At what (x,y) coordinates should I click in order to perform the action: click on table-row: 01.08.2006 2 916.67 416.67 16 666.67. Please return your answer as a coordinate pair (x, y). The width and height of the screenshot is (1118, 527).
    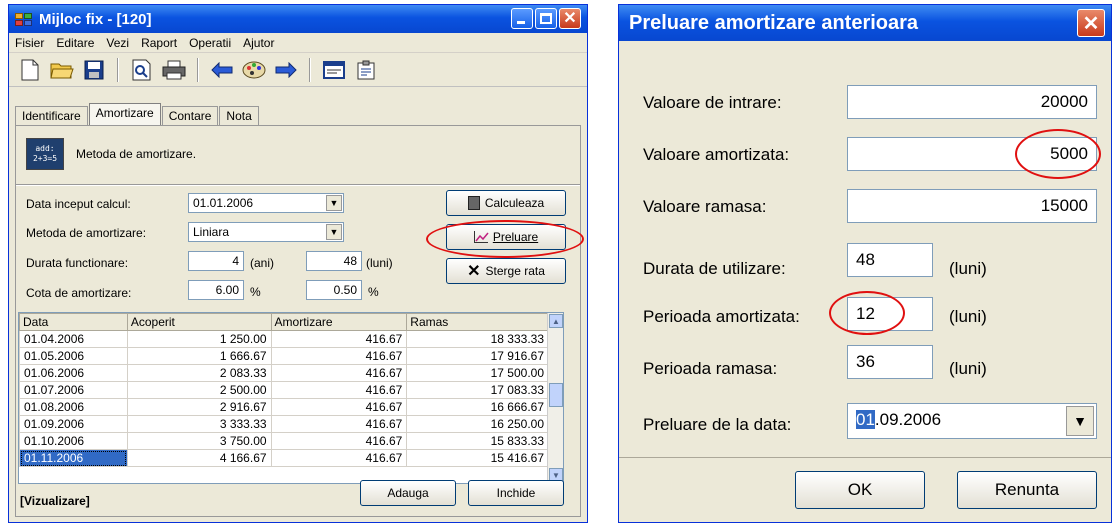
    Looking at the image, I should click on (284, 407).